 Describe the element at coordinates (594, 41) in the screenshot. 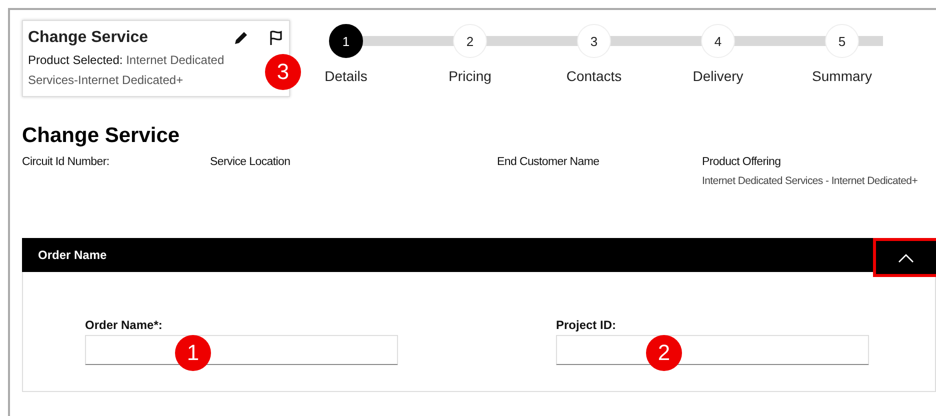

I see `step-circle: 3` at that location.